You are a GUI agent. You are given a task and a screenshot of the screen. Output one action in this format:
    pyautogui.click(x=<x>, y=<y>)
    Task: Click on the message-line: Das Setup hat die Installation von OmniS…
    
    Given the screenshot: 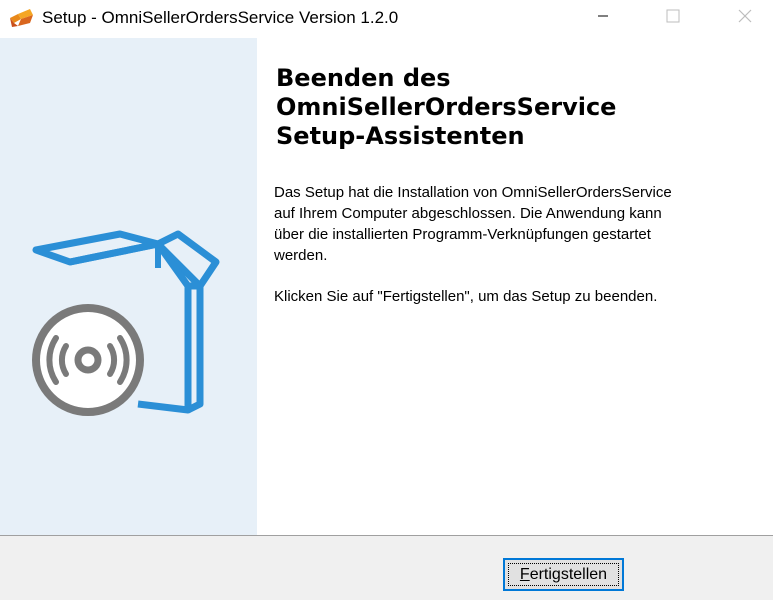 What is the action you would take?
    pyautogui.click(x=473, y=192)
    